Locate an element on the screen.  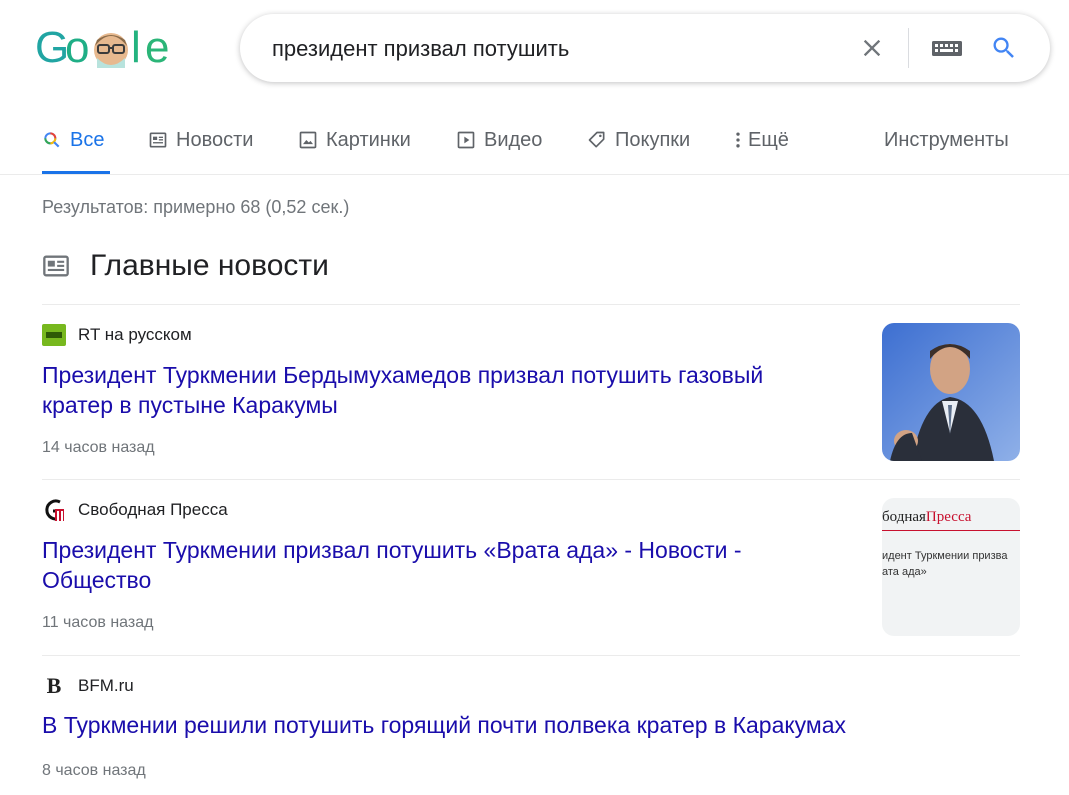
bfm-favicon-icon: B is located at coordinates (54, 685).